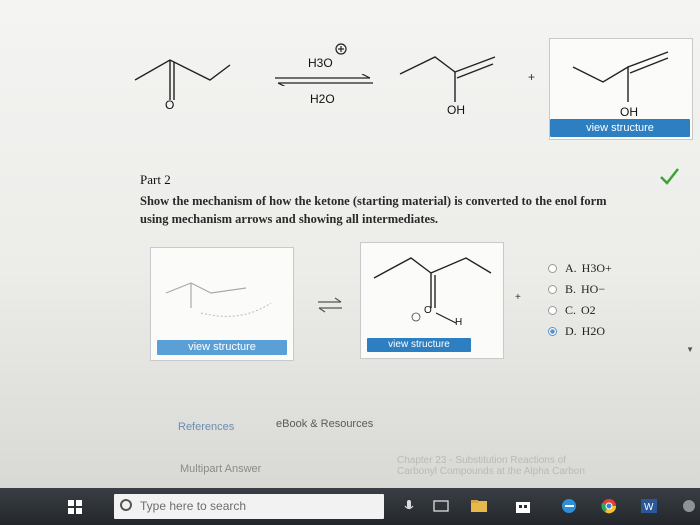 Image resolution: width=700 pixels, height=525 pixels. I want to click on reagent-options: A. H3O+ B. HO− C. O2 D. H2O, so click(580, 300).